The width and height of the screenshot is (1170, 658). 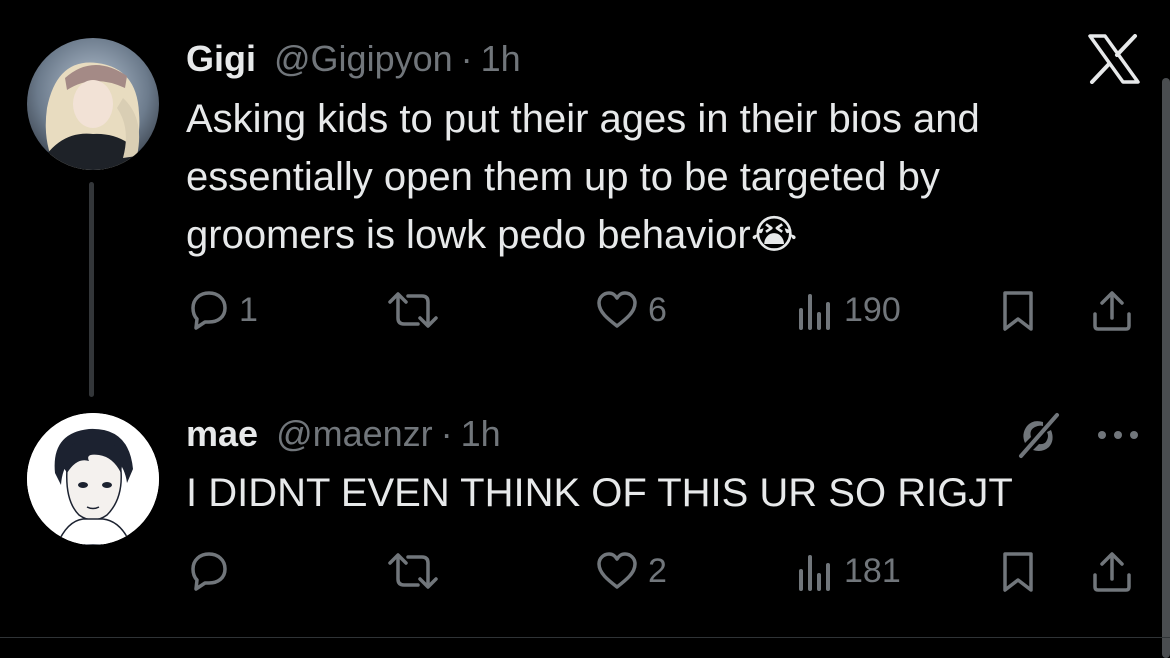 I want to click on reply-button: 1, so click(x=222, y=310).